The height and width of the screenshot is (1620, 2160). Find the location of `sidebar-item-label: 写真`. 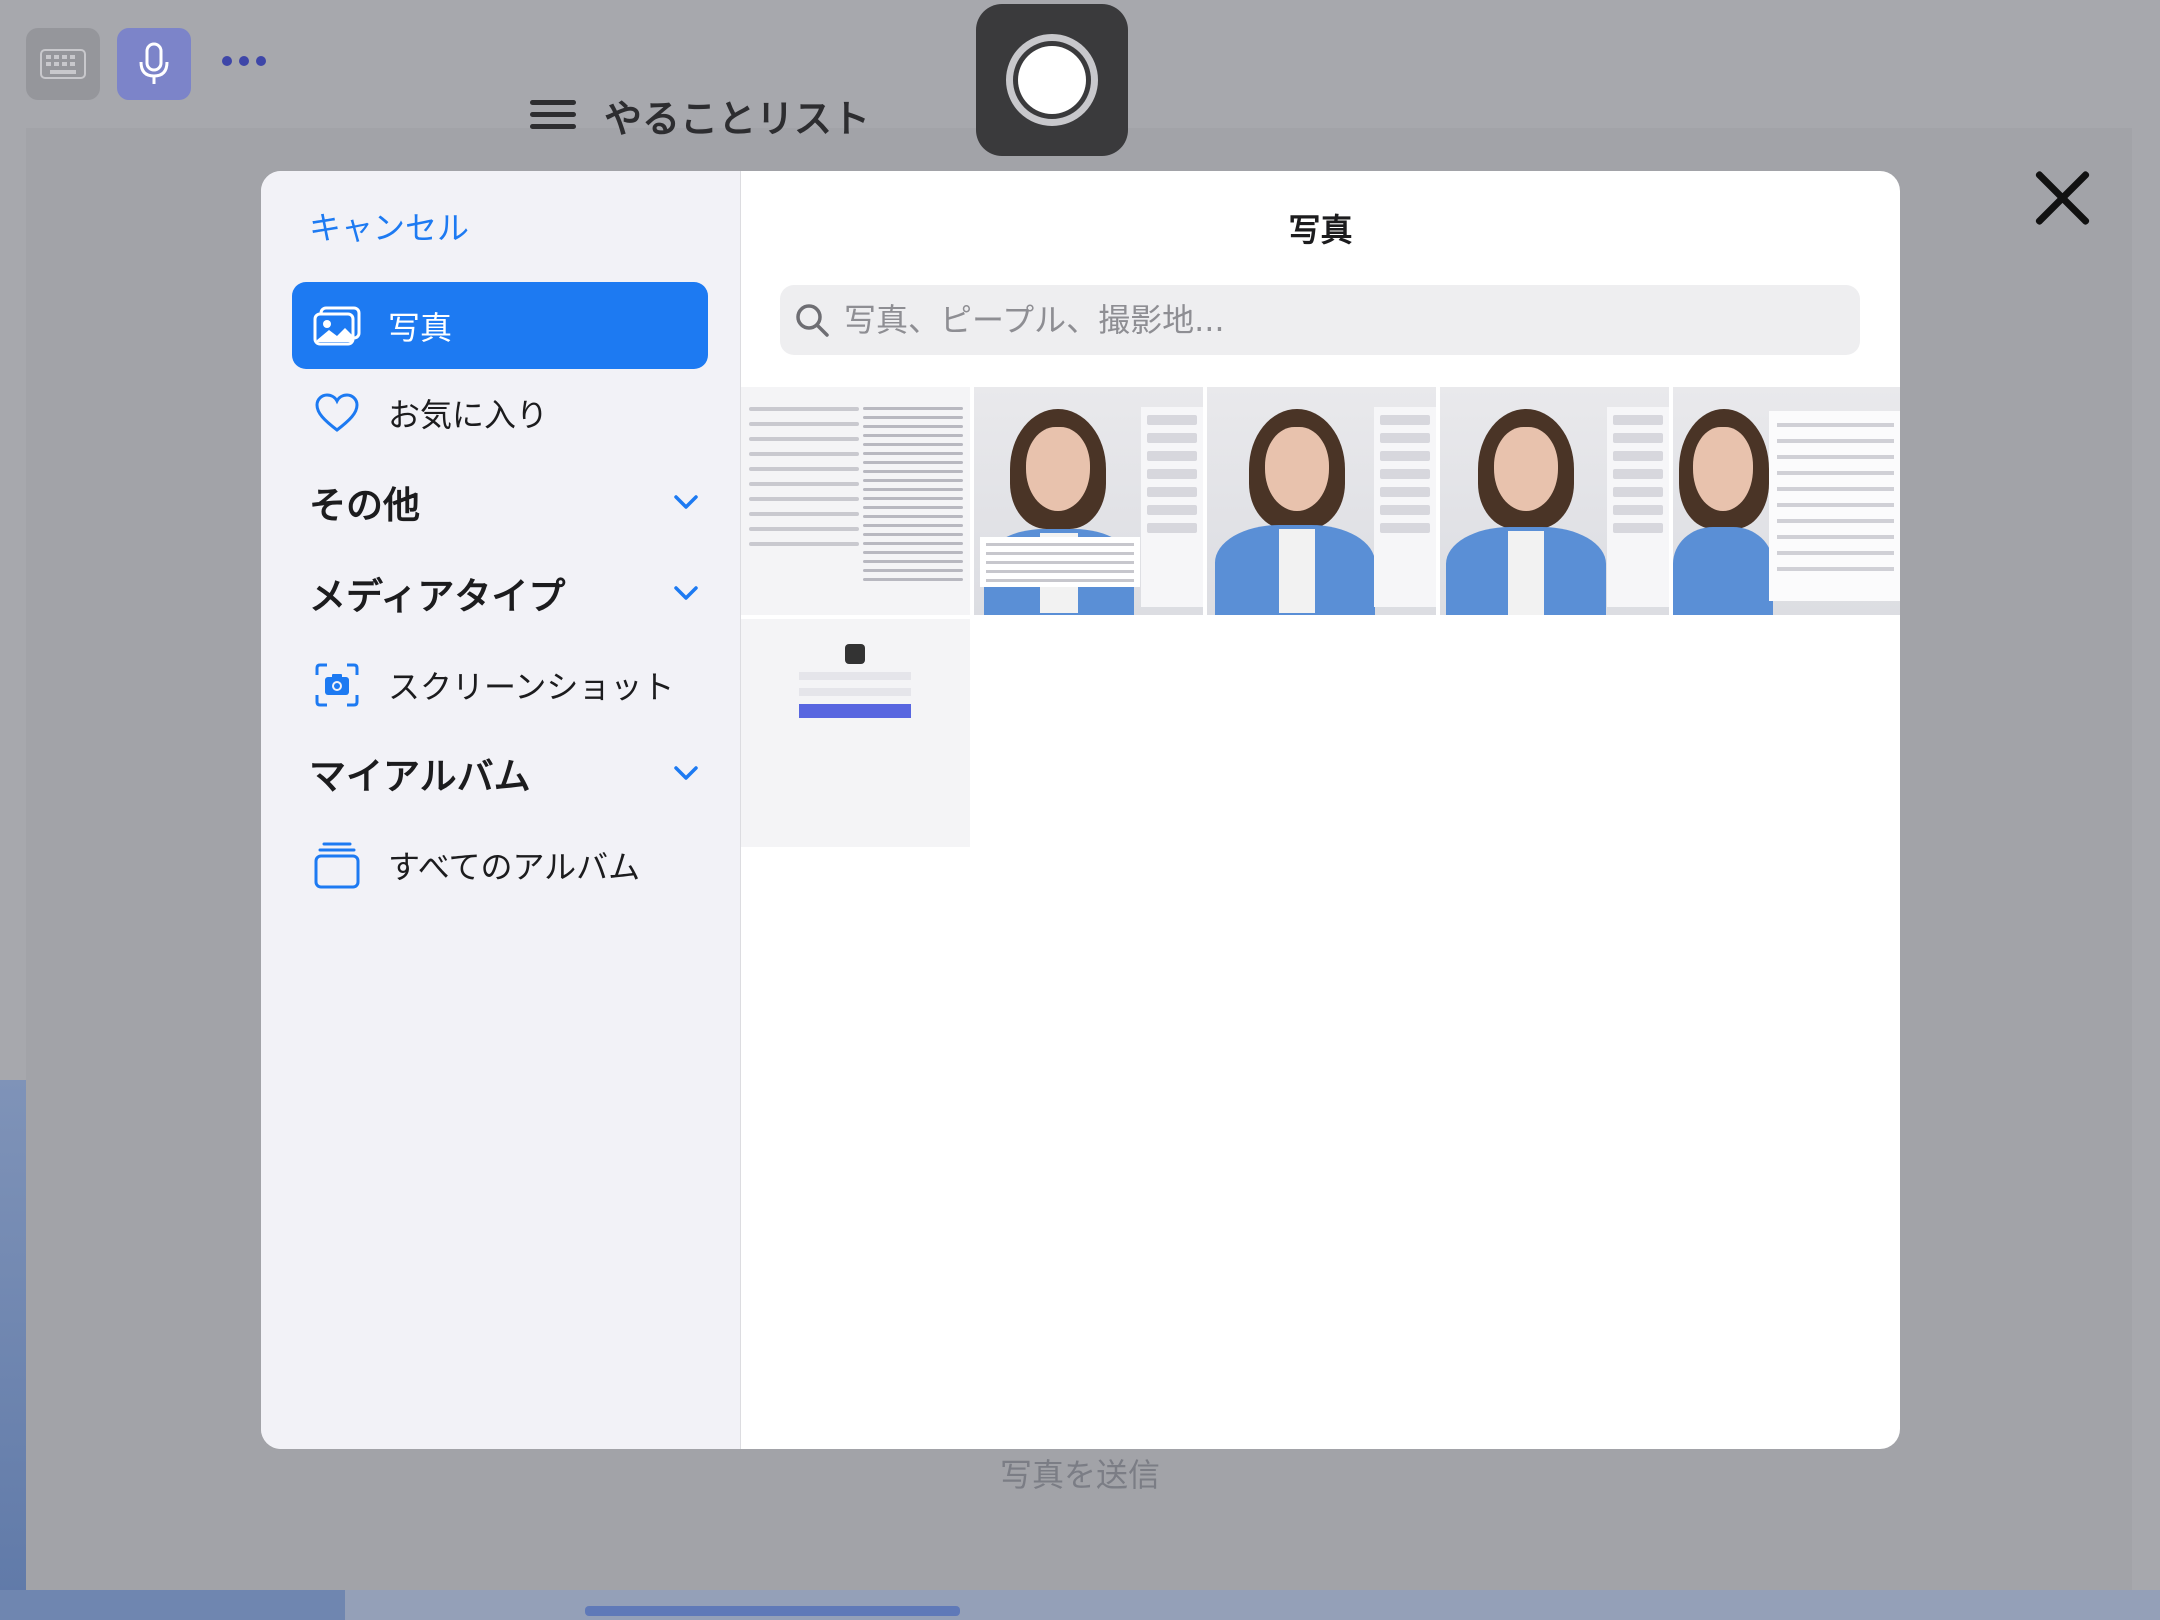

sidebar-item-label: 写真 is located at coordinates (420, 327).